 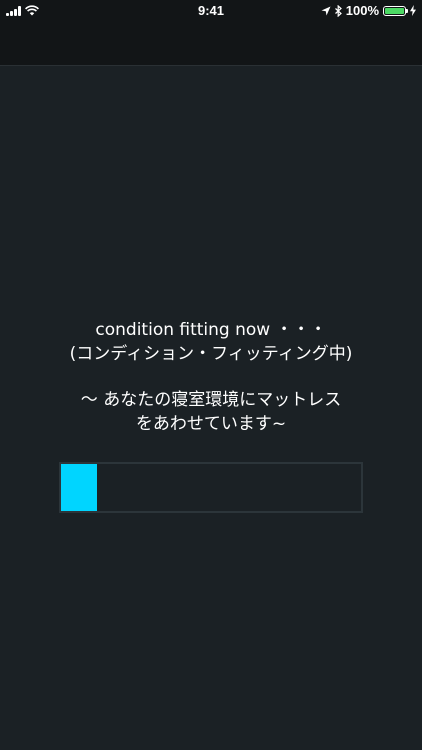 What do you see at coordinates (211, 11) in the screenshot?
I see `status-bar: 9:41 100%` at bounding box center [211, 11].